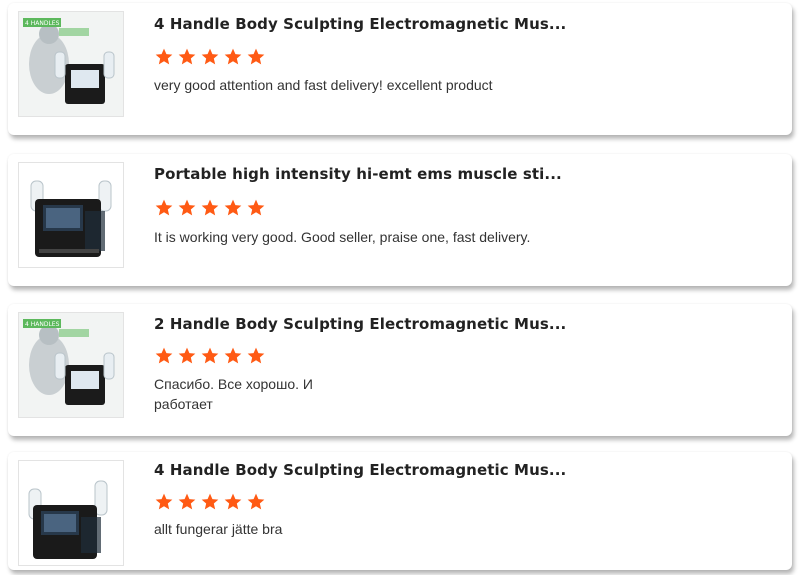 The height and width of the screenshot is (575, 800). Describe the element at coordinates (233, 394) in the screenshot. I see `review-text: Спасибо. Все хорошо. И работает` at that location.